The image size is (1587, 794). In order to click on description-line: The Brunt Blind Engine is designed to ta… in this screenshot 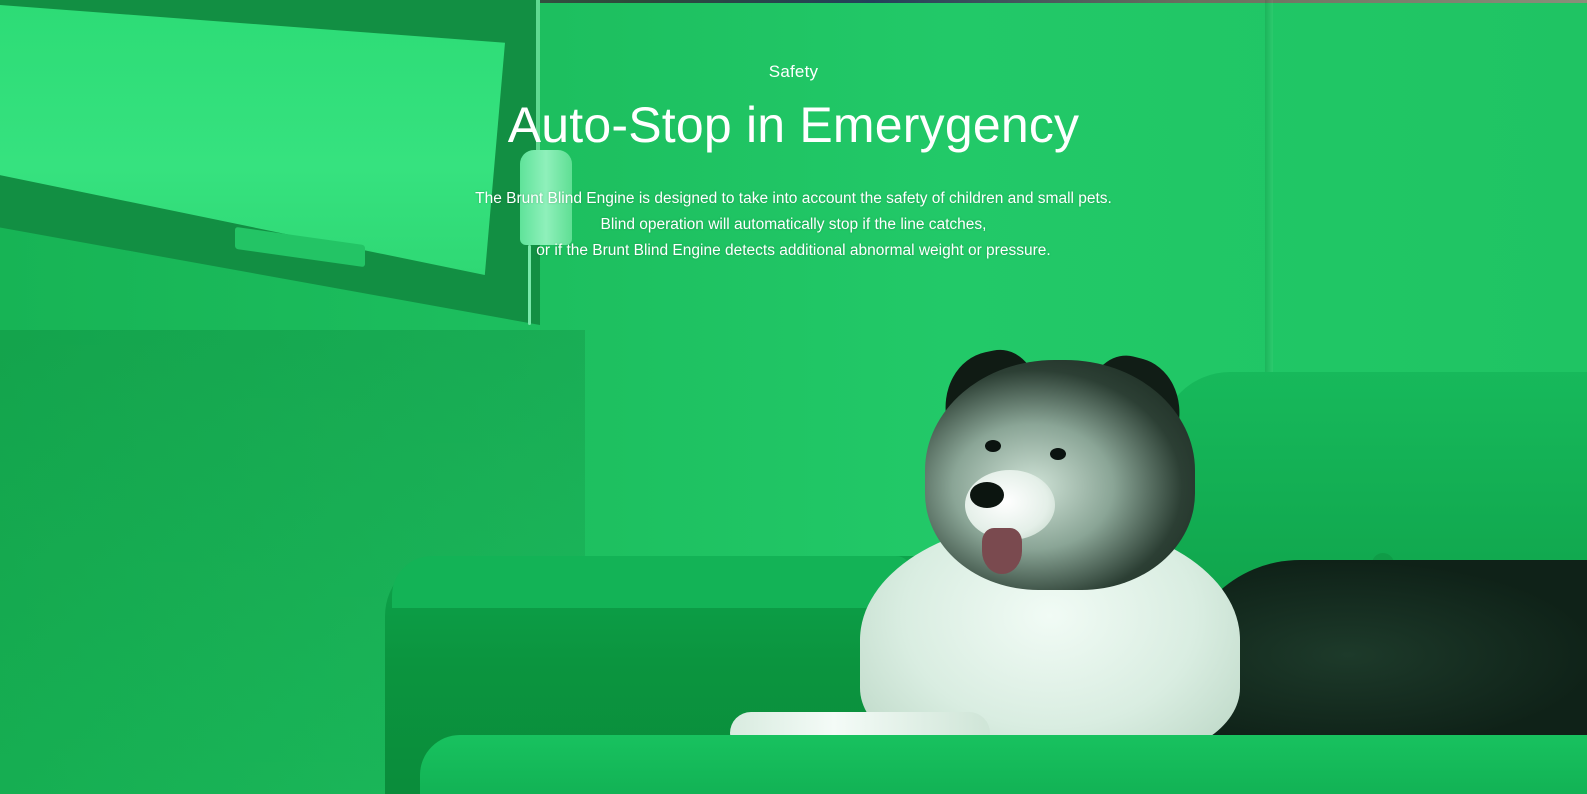, I will do `click(793, 198)`.